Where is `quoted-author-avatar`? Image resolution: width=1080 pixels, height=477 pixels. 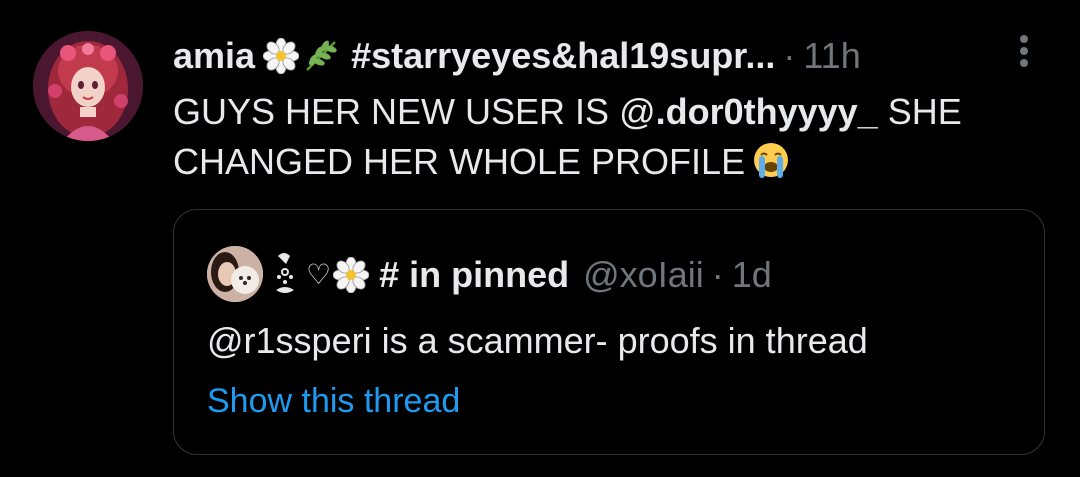
quoted-author-avatar is located at coordinates (235, 274).